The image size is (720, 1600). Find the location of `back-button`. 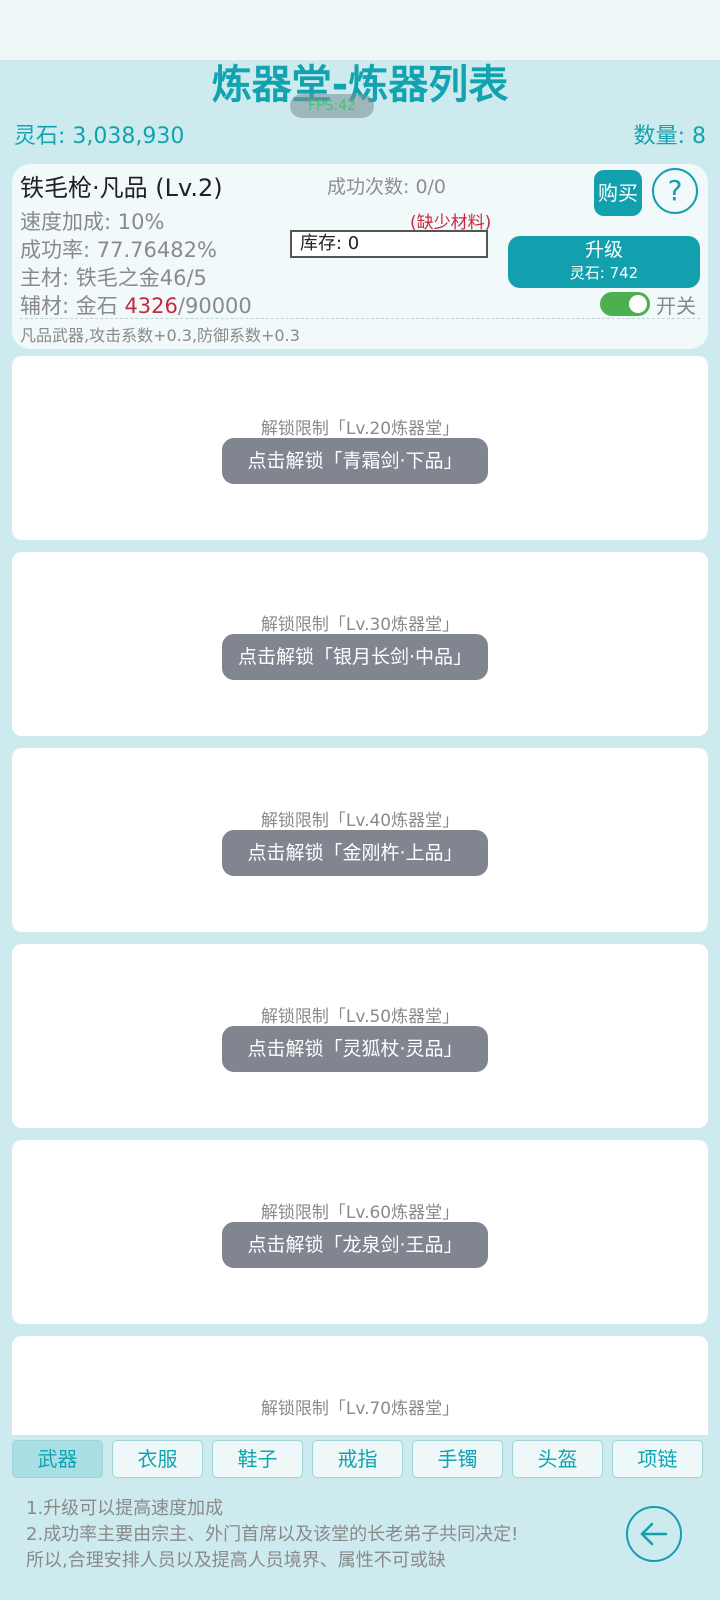

back-button is located at coordinates (654, 1534).